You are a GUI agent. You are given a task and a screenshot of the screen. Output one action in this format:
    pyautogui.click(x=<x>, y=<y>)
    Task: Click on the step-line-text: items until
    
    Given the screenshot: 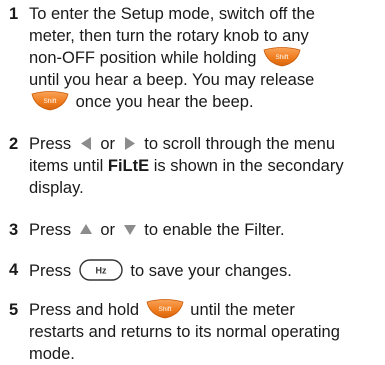 What is the action you would take?
    pyautogui.click(x=66, y=166)
    